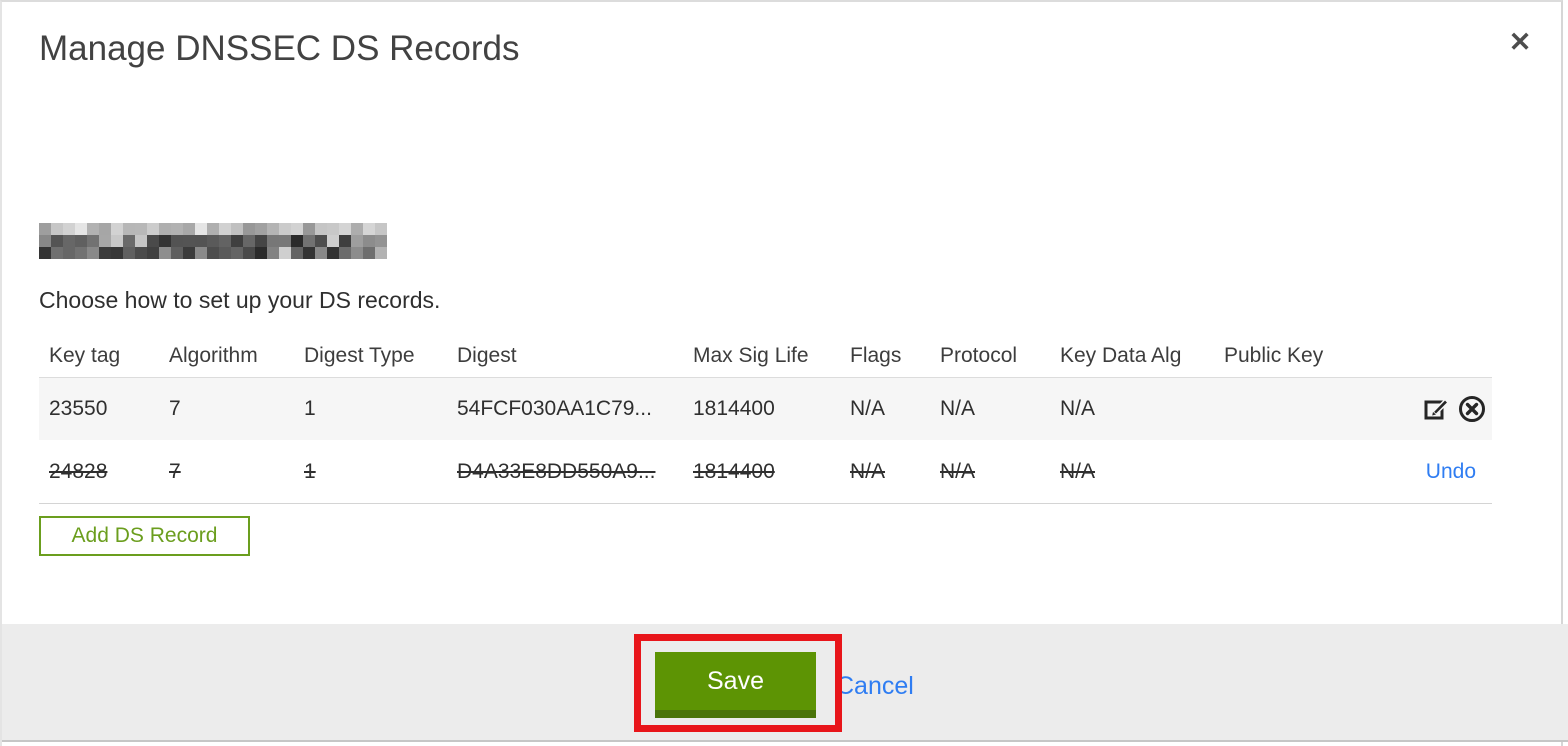  Describe the element at coordinates (875, 686) in the screenshot. I see `cancel-link: Cancel` at that location.